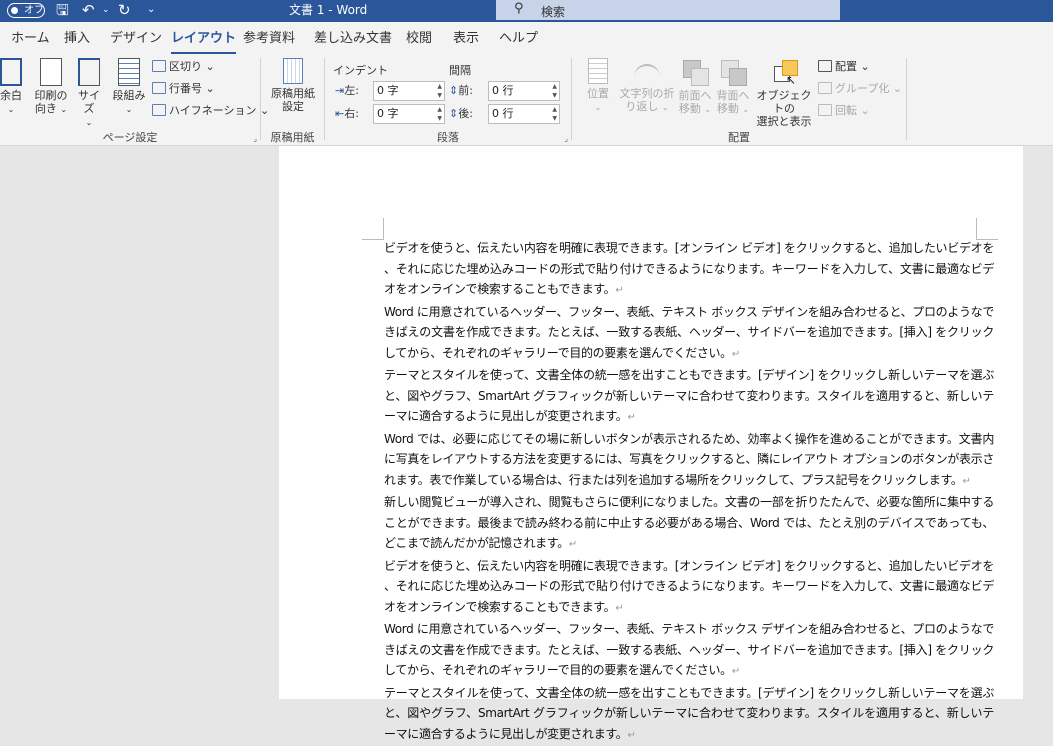  Describe the element at coordinates (347, 91) in the screenshot. I see `indent-left-label: ⇥左:` at that location.